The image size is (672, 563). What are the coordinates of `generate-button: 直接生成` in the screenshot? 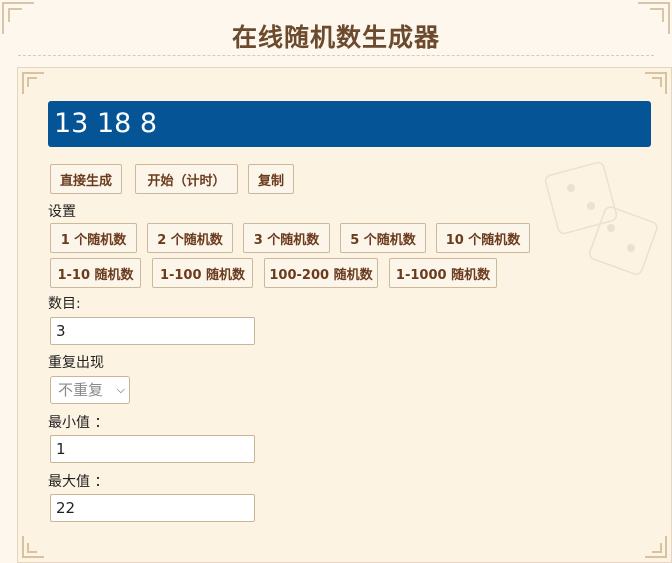 It's located at (86, 179).